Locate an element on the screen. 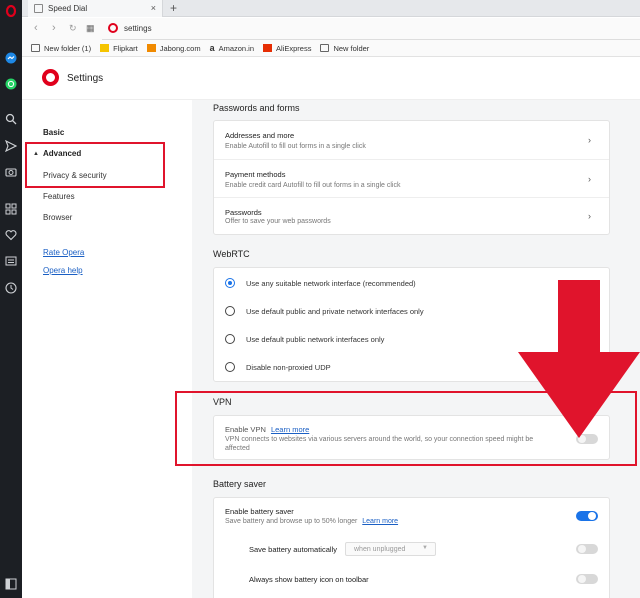  bookmark-label: New folder is located at coordinates (351, 48).